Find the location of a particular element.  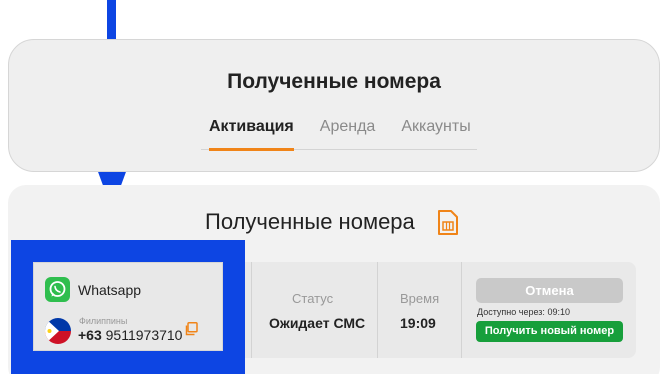

section-title: Полученные номера is located at coordinates (310, 221).